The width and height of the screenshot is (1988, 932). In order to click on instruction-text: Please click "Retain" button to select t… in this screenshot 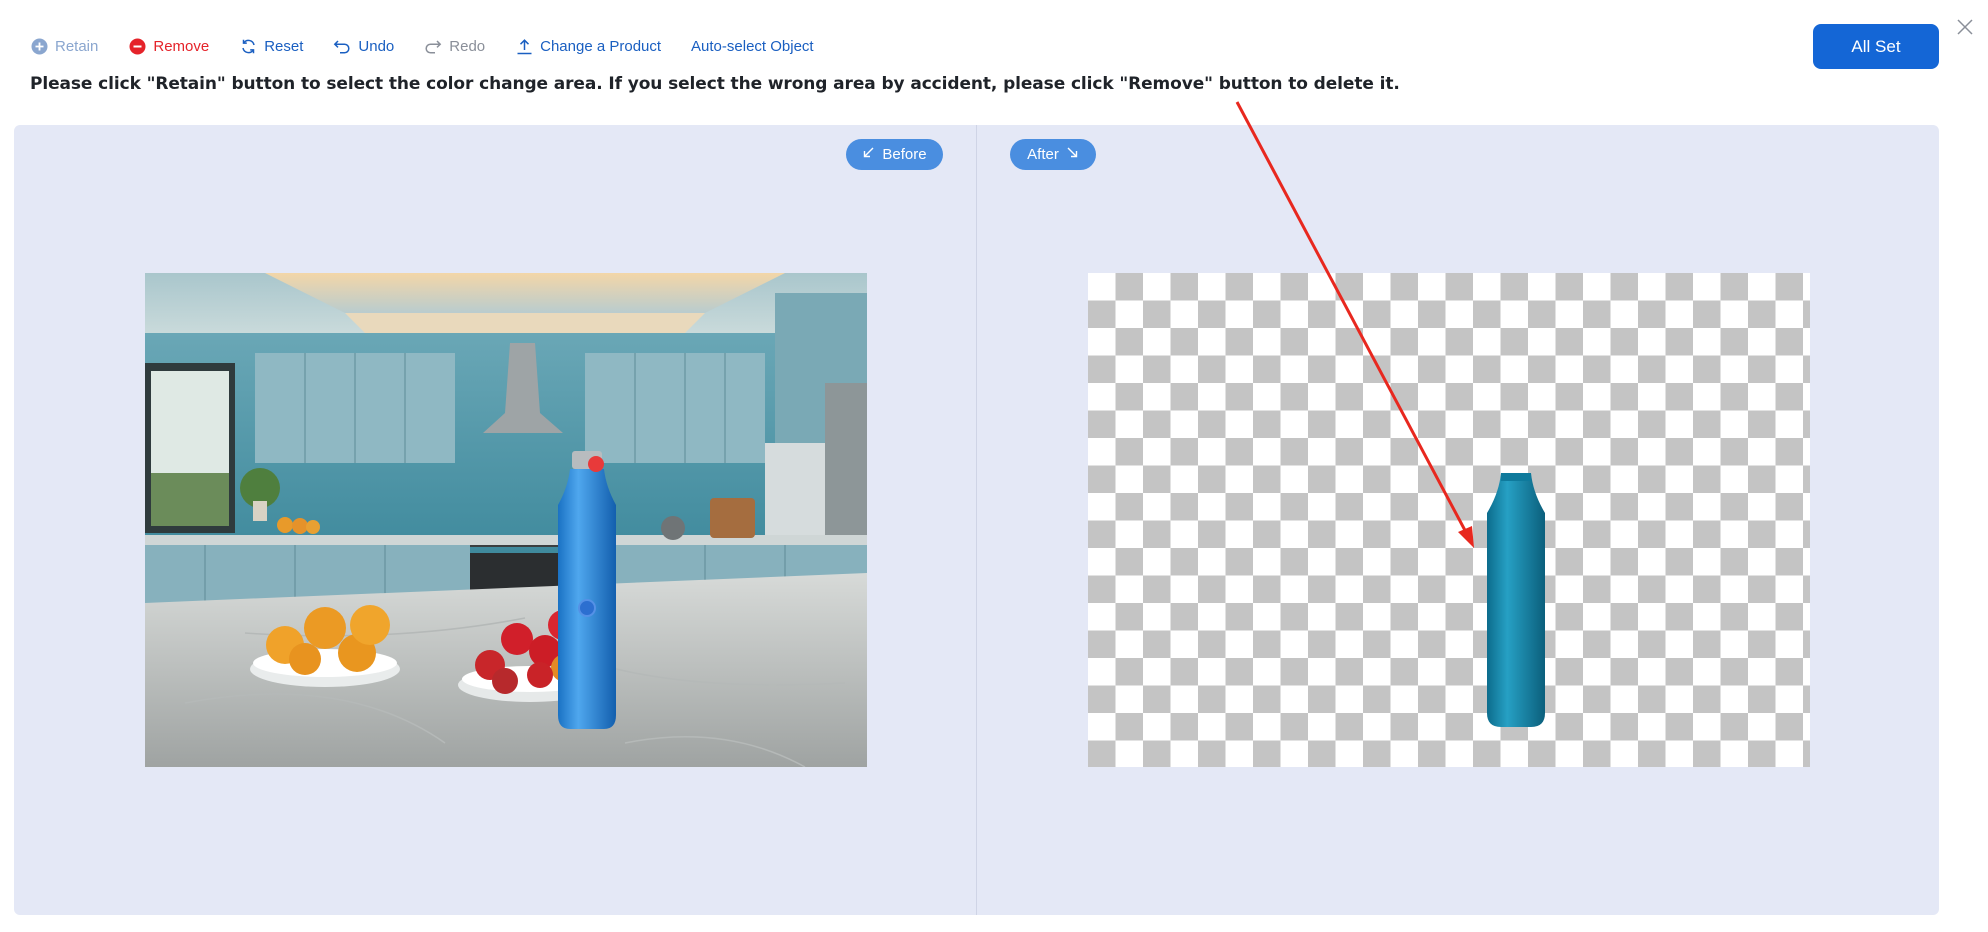, I will do `click(715, 84)`.